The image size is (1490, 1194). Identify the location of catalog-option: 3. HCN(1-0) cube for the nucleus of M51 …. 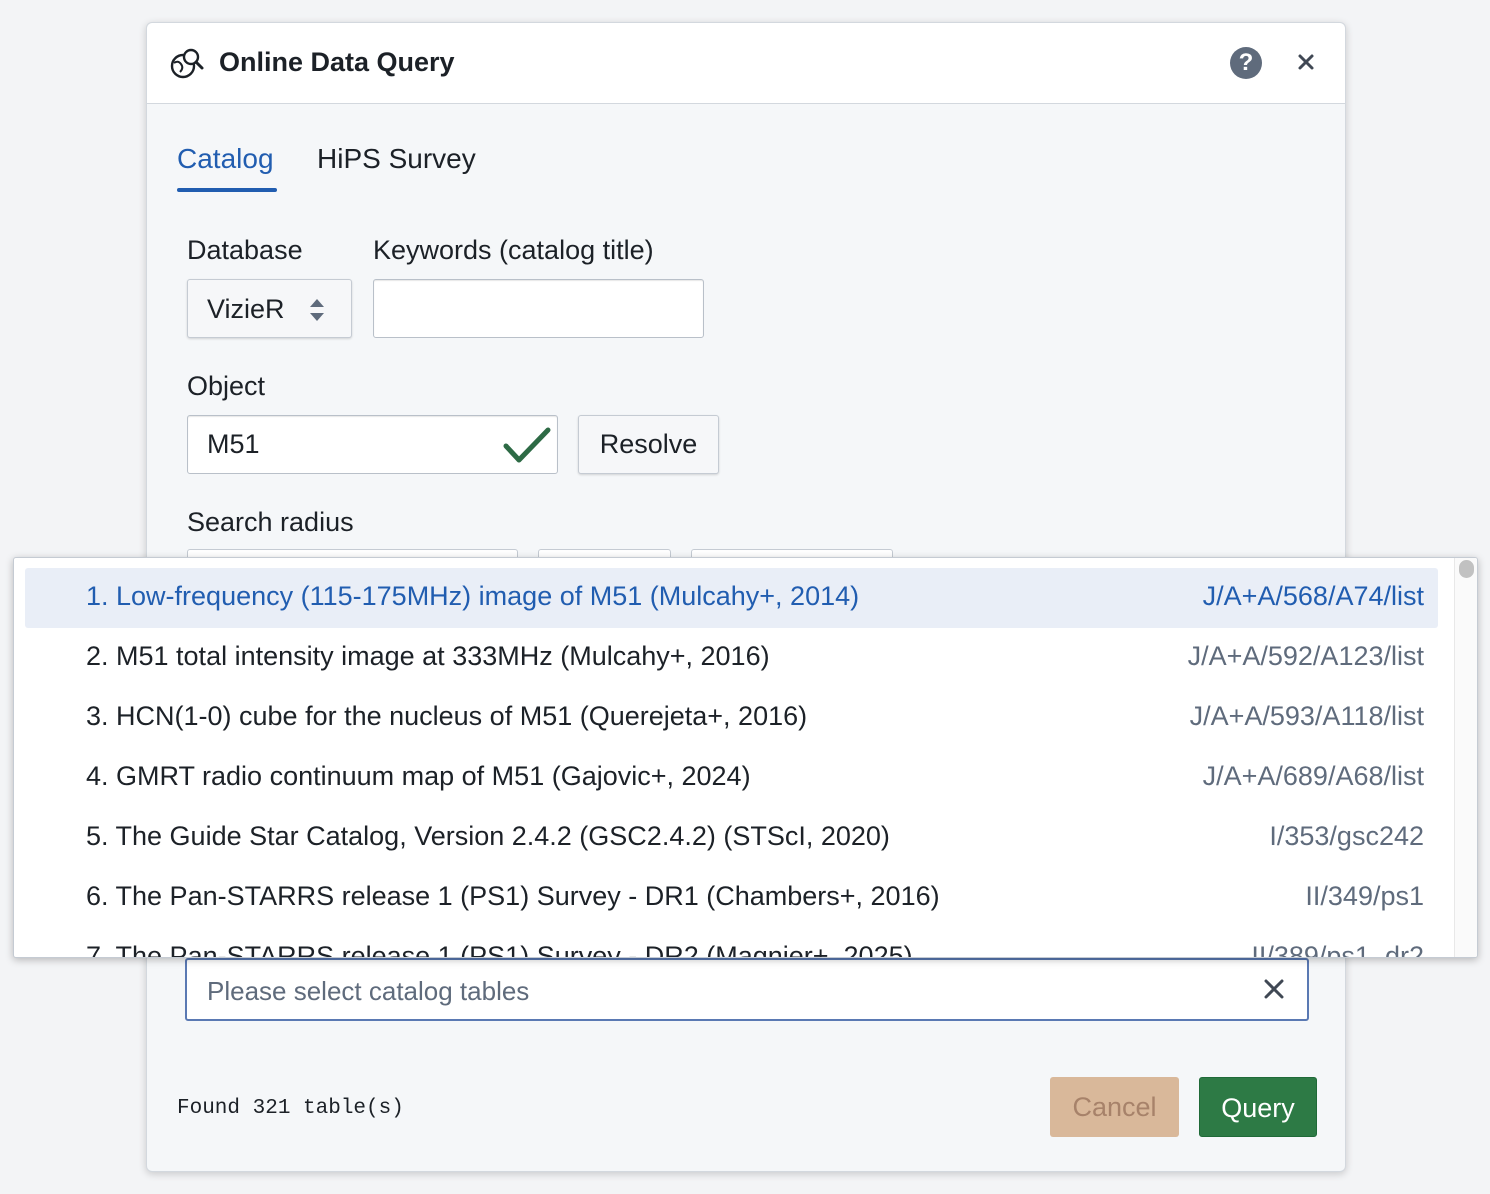
(731, 718).